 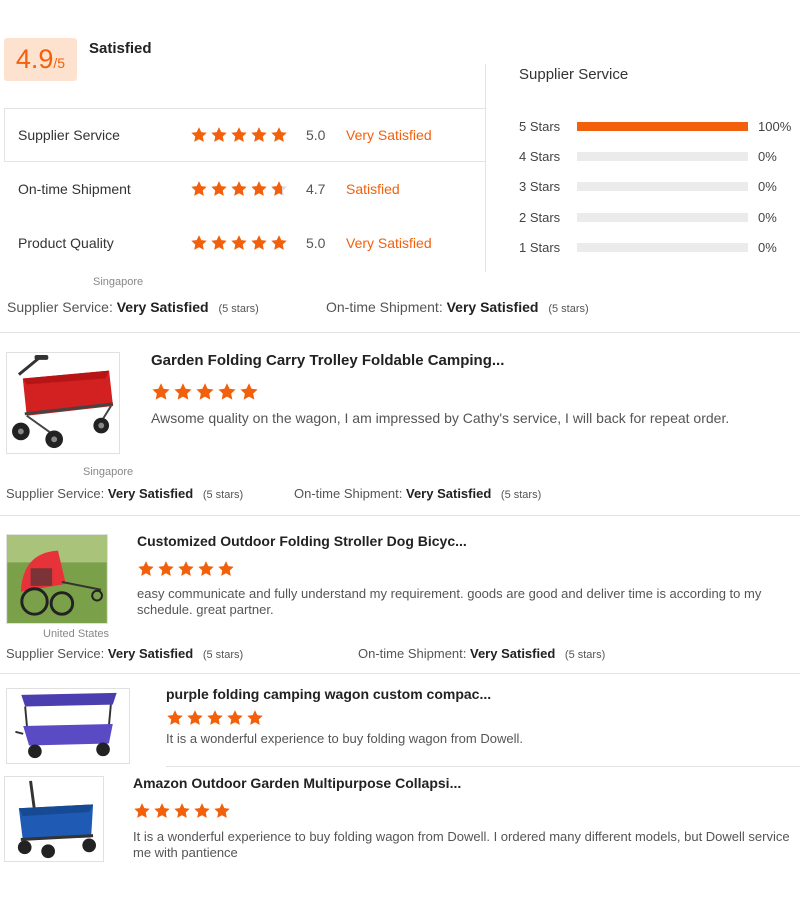 What do you see at coordinates (540, 247) in the screenshot?
I see `distribution-label: 1 Stars` at bounding box center [540, 247].